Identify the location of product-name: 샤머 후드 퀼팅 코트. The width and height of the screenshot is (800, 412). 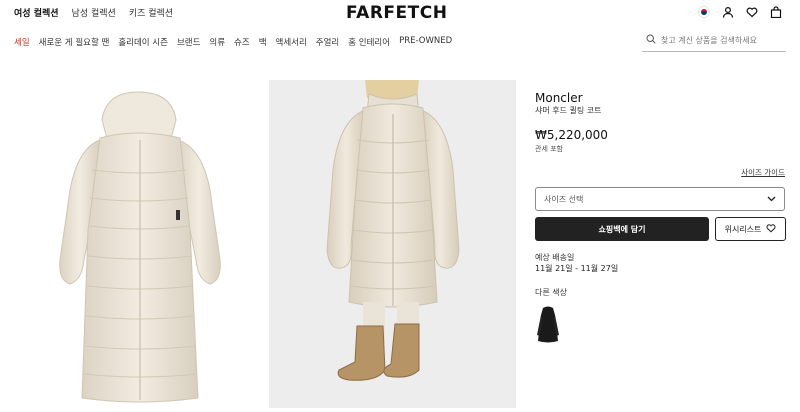
(568, 110).